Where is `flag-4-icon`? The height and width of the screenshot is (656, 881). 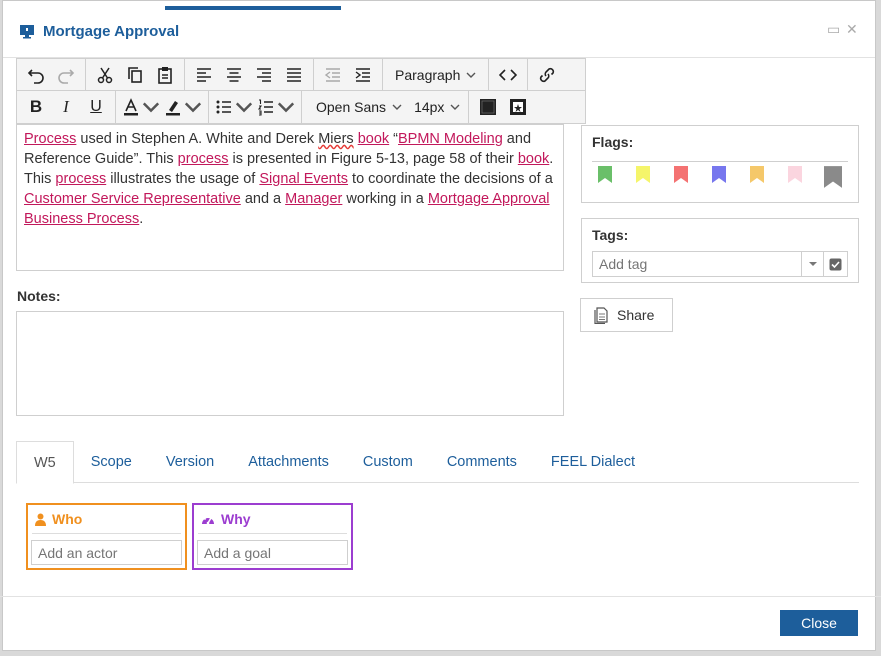 flag-4-icon is located at coordinates (719, 180).